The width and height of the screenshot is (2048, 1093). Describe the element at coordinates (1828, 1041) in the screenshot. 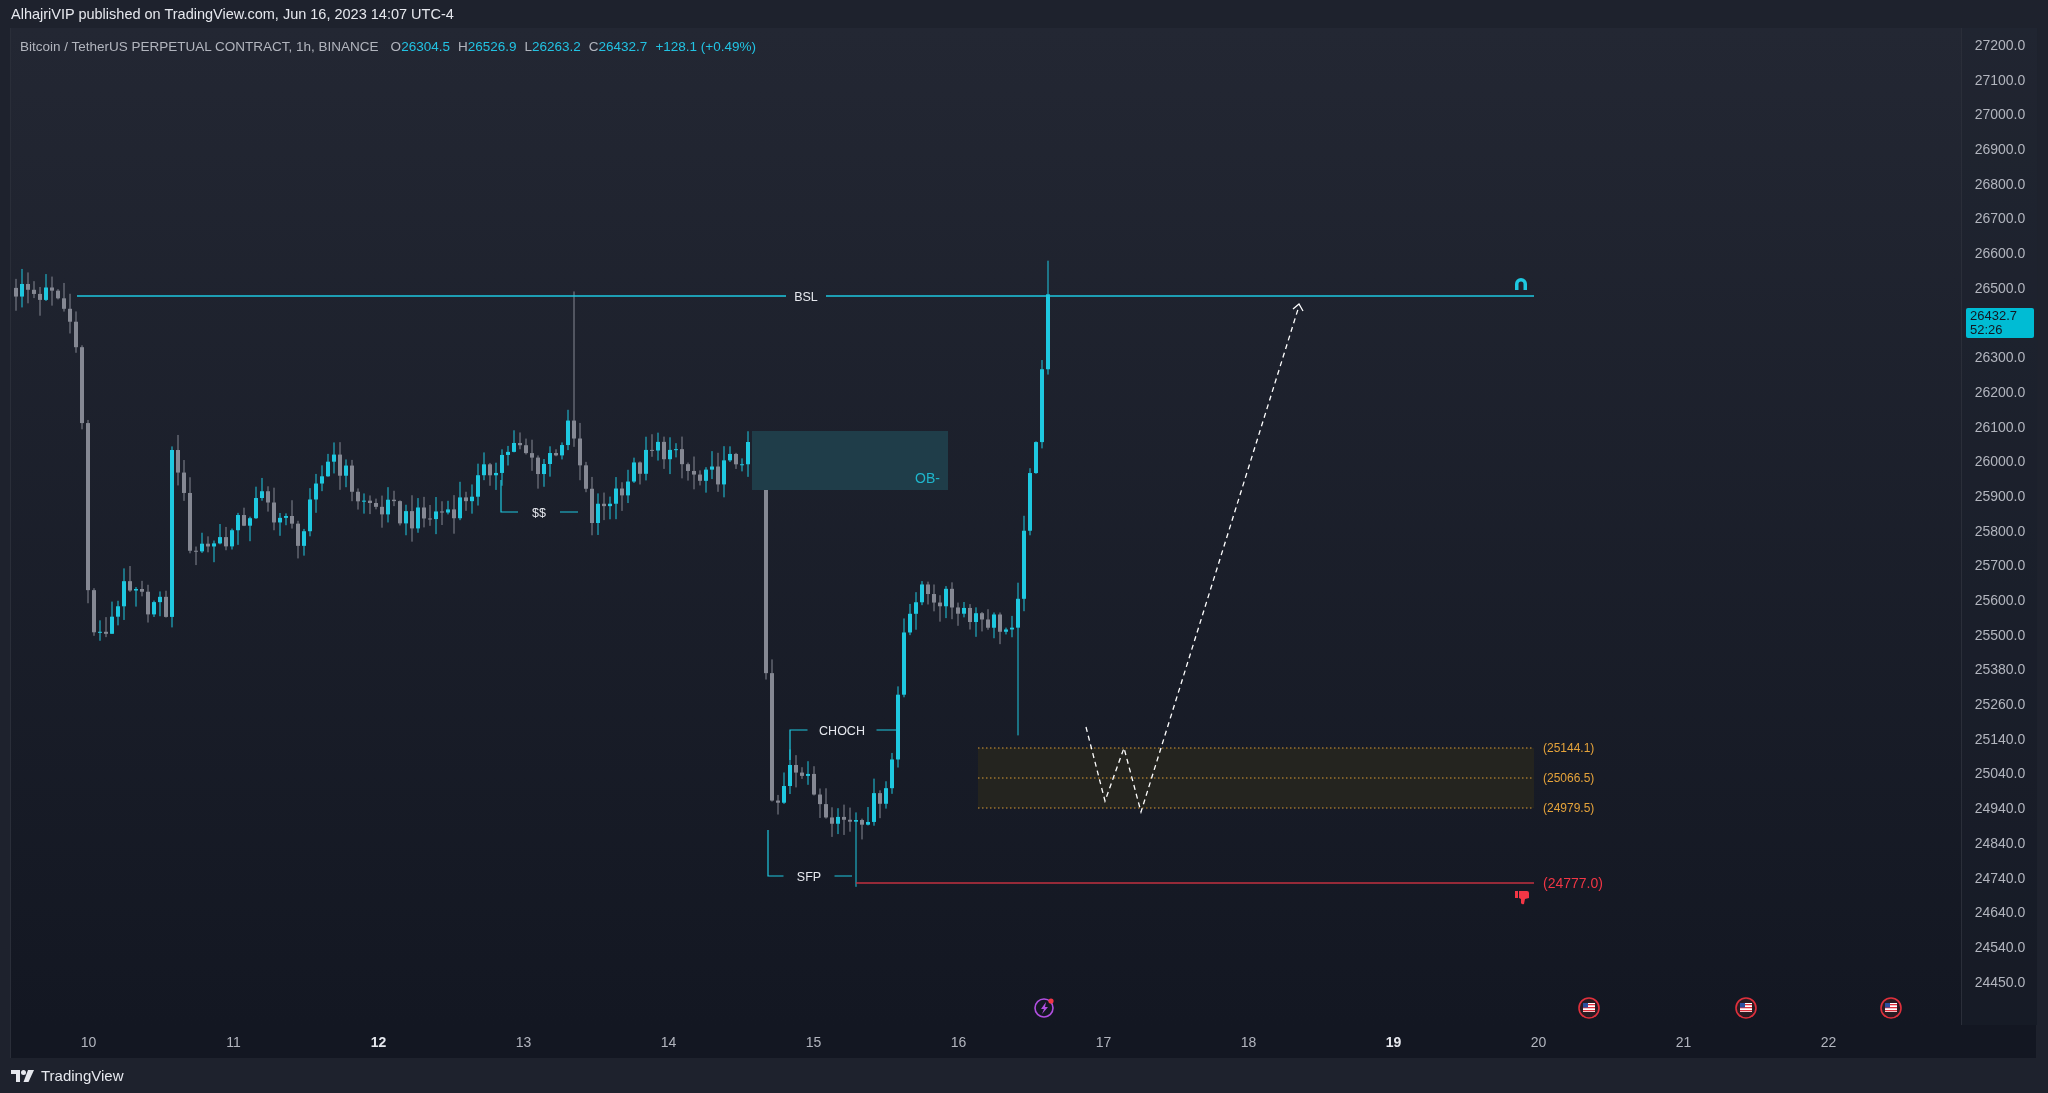

I see `time-axis-label: 22` at that location.